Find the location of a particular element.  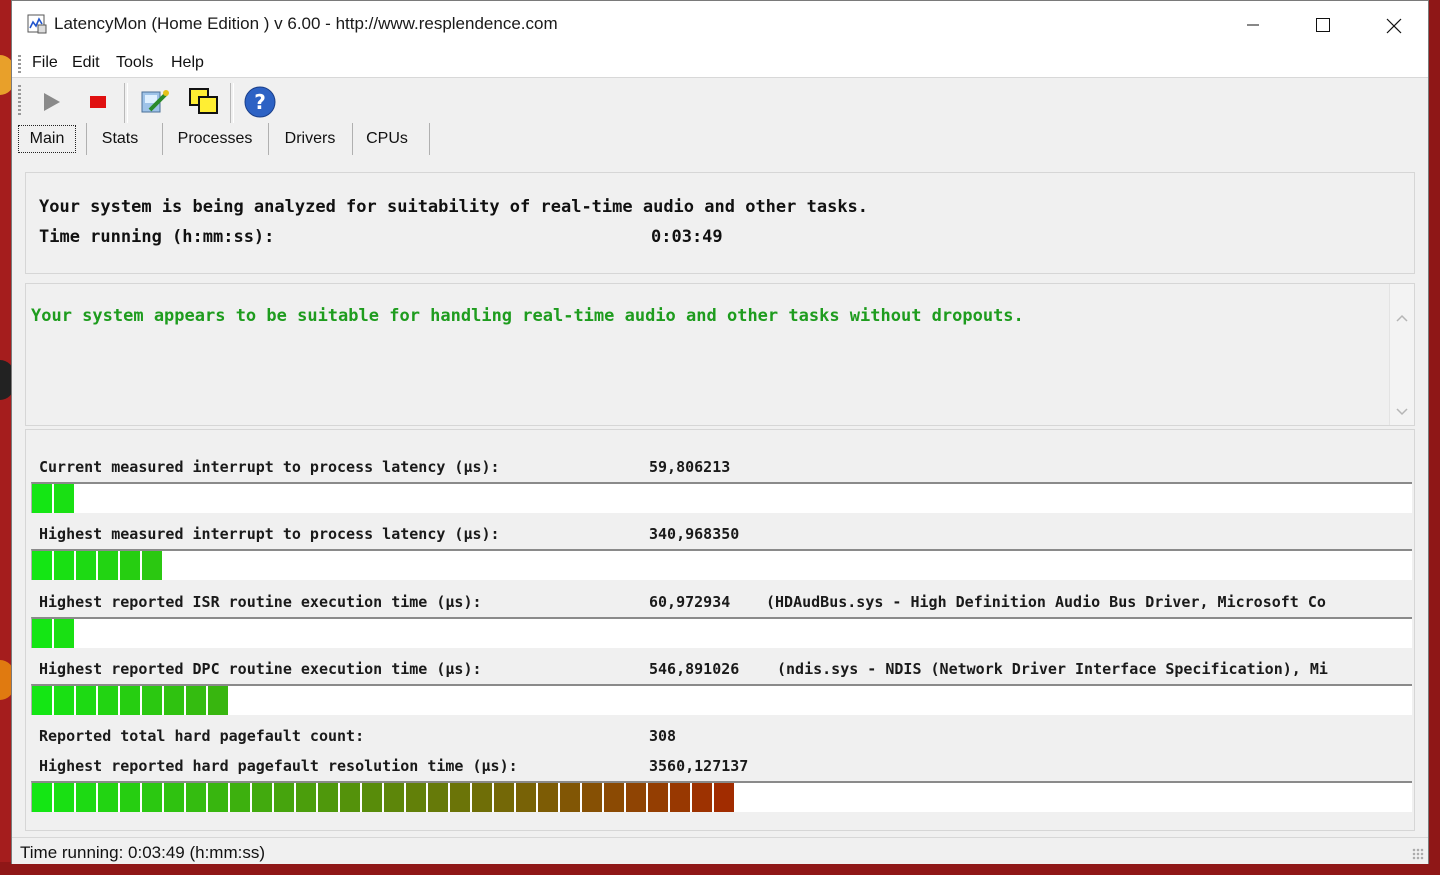

processes-window-button is located at coordinates (204, 102).